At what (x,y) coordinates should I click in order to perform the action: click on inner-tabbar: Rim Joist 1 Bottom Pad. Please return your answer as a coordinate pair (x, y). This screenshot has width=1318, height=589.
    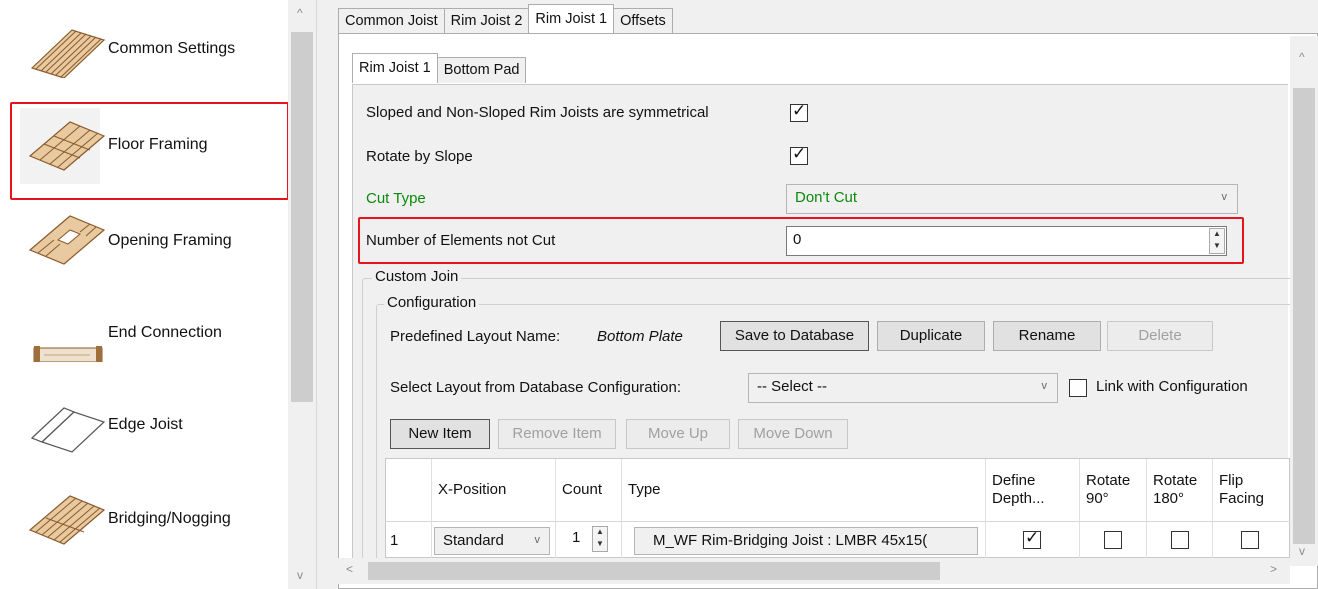
    Looking at the image, I should click on (439, 68).